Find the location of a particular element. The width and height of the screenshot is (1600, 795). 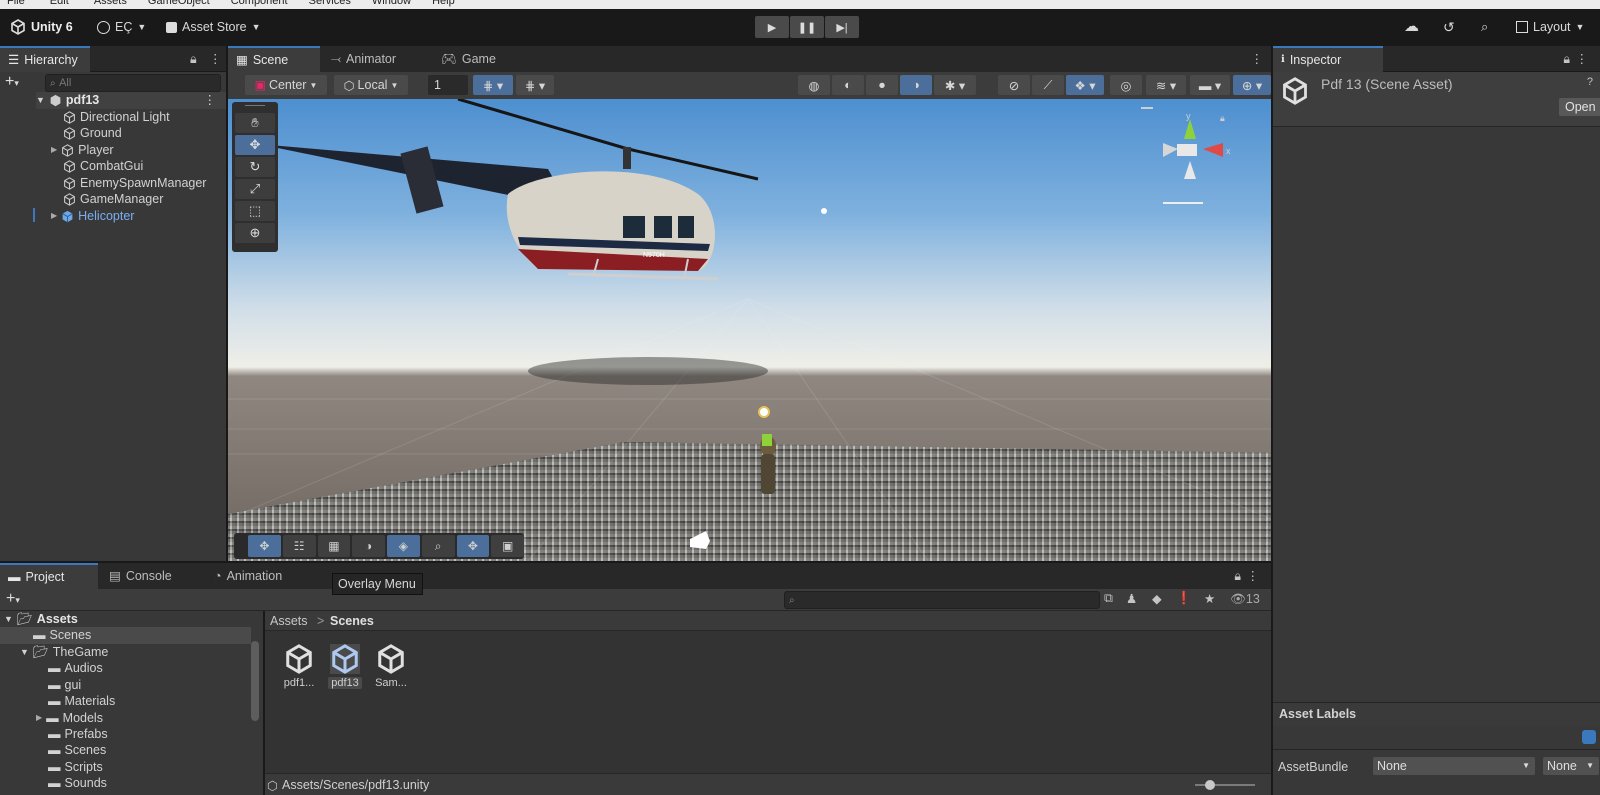

2d-toggle: ⊘ is located at coordinates (1014, 85).